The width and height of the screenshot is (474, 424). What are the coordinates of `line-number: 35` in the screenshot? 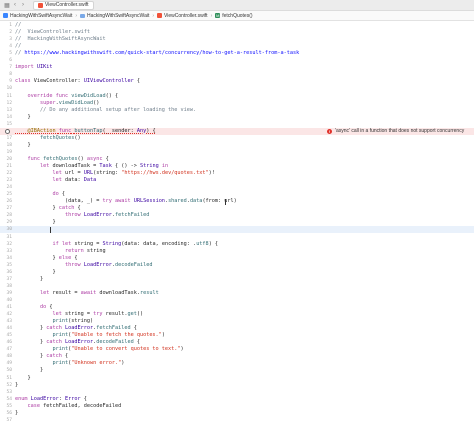 It's located at (6, 265).